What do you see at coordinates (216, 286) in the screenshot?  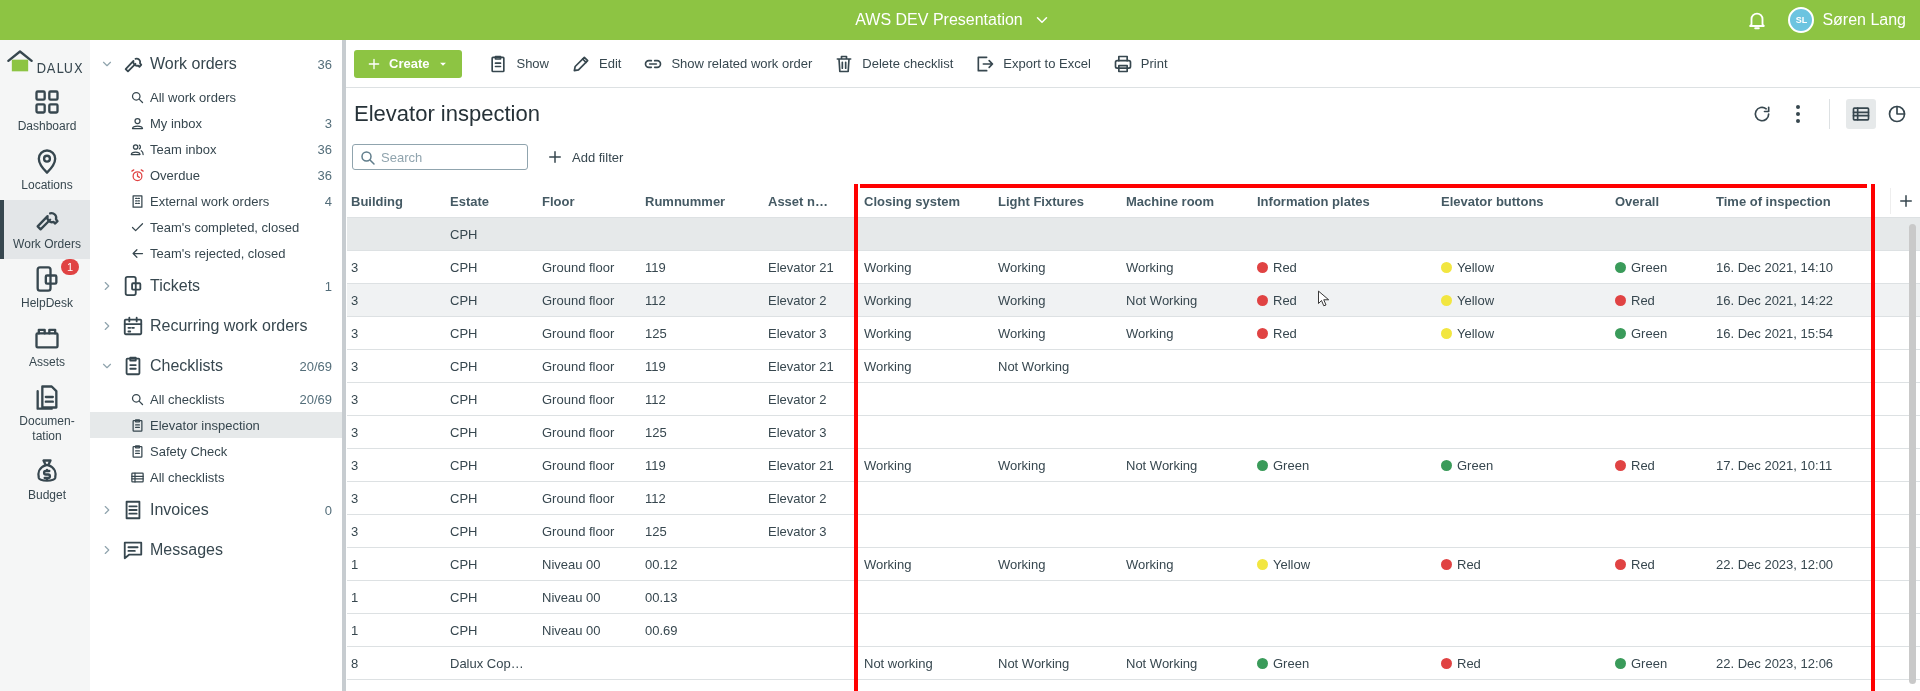 I see `nav-section: Tickets 1` at bounding box center [216, 286].